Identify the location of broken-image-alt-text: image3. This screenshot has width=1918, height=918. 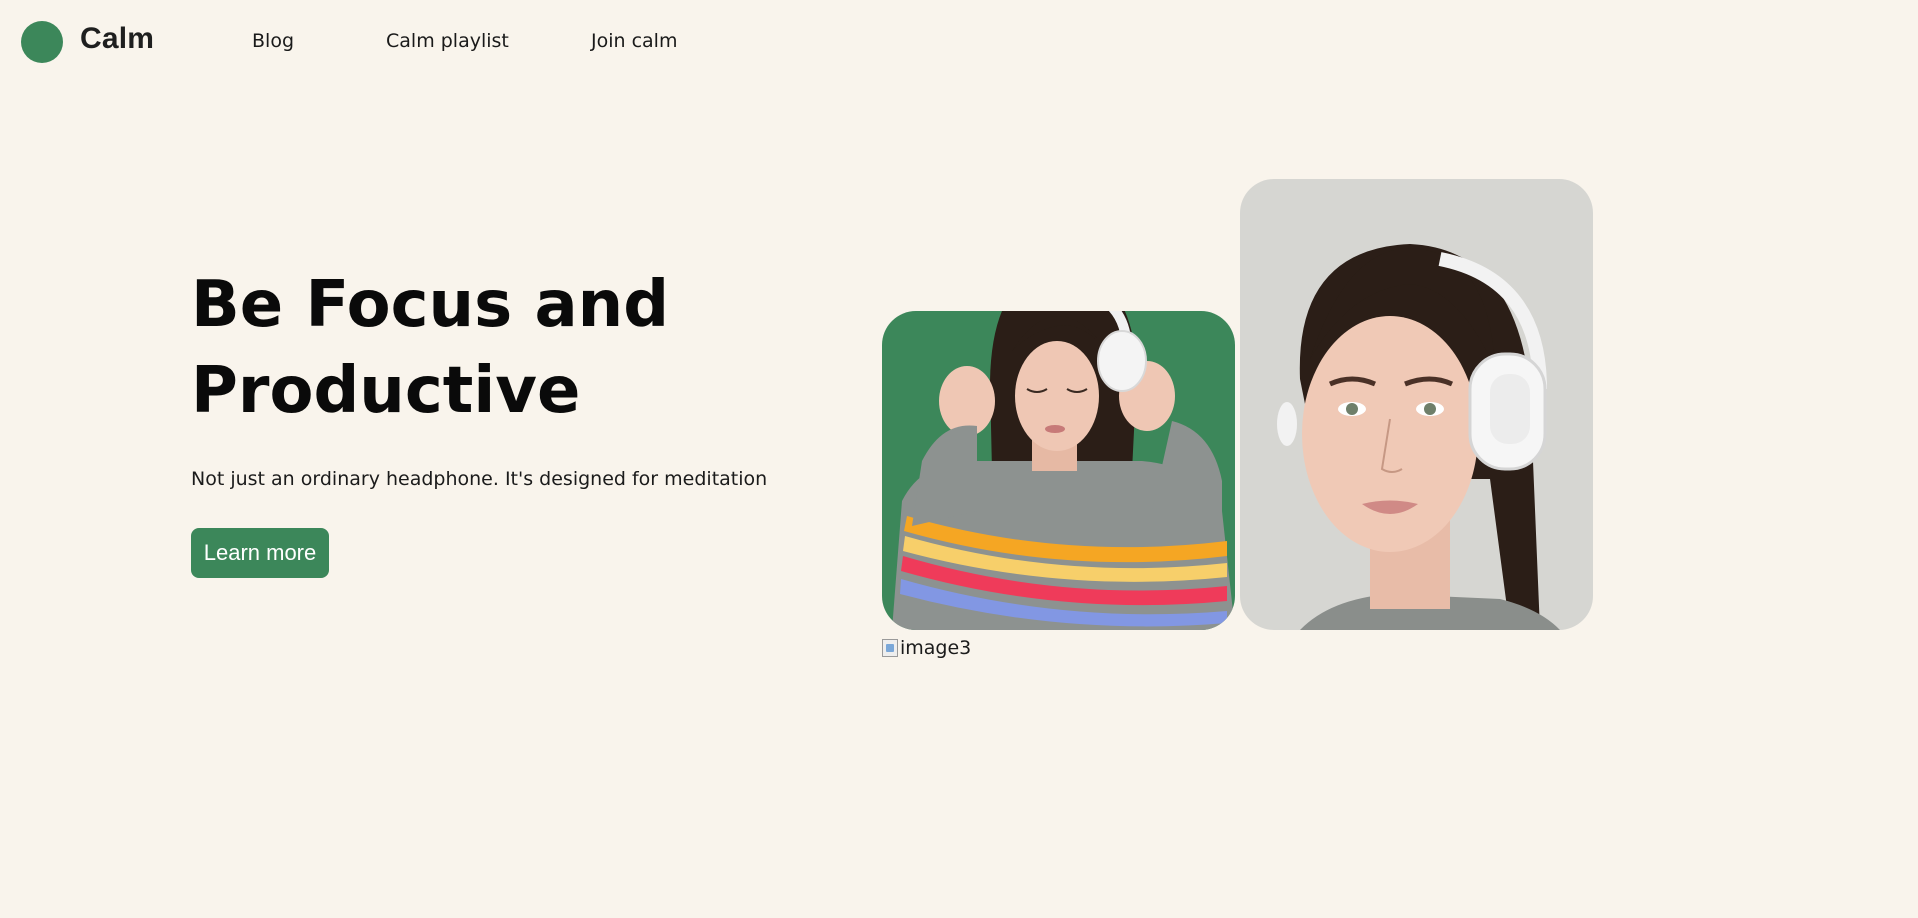
(936, 648).